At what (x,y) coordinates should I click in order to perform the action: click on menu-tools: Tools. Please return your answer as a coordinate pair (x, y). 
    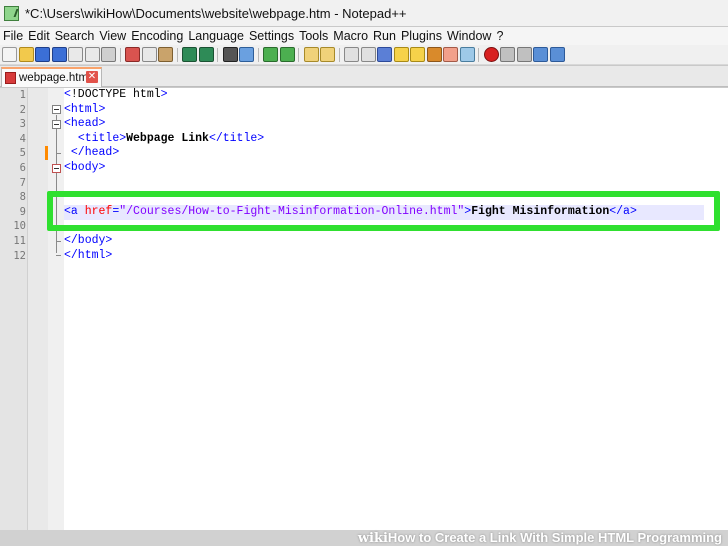
    Looking at the image, I should click on (313, 36).